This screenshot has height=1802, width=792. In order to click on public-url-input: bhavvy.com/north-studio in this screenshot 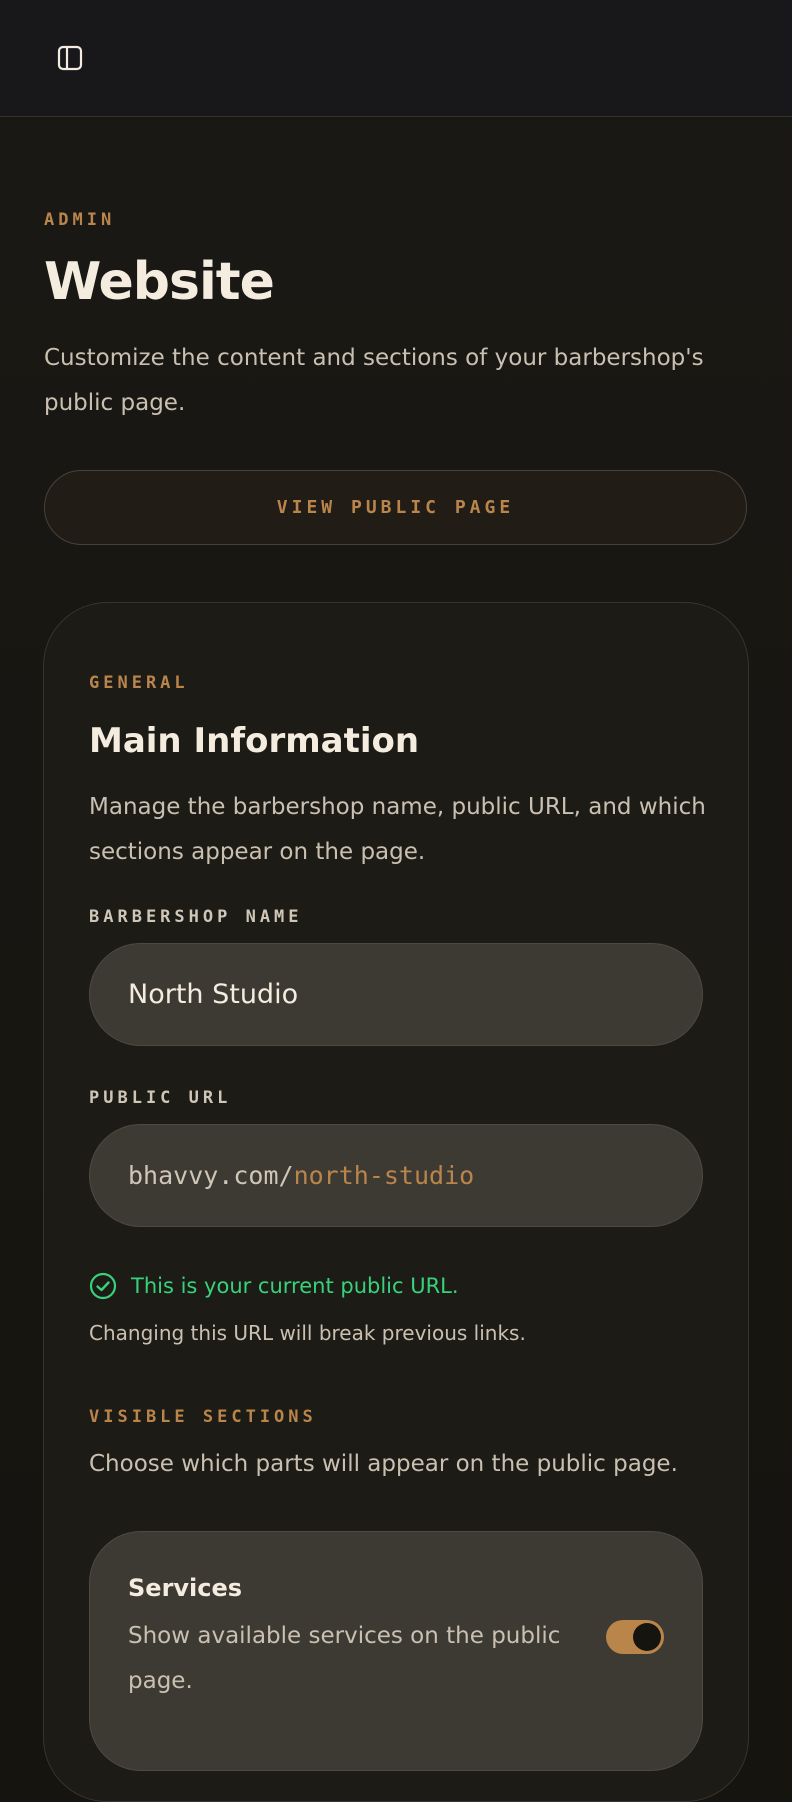, I will do `click(396, 1175)`.